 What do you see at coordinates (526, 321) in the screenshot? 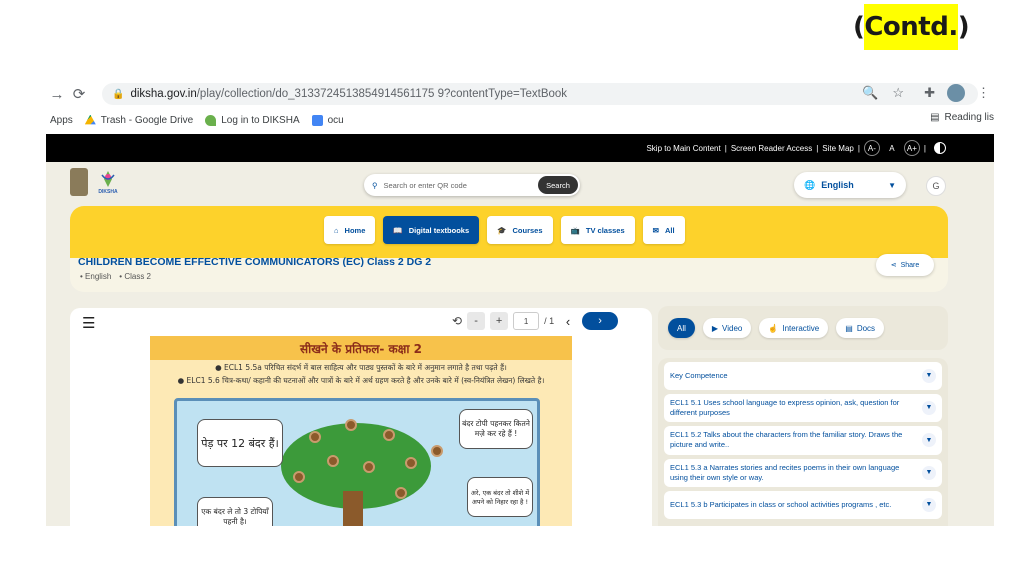
I see `page-number-input: 1` at bounding box center [526, 321].